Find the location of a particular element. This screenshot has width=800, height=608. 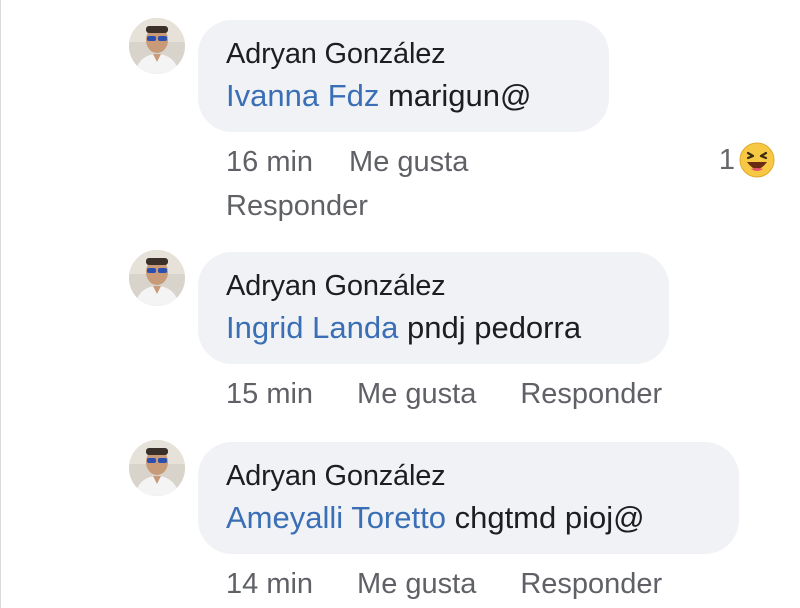

comment-actions: 16 min Me gusta is located at coordinates (347, 162).